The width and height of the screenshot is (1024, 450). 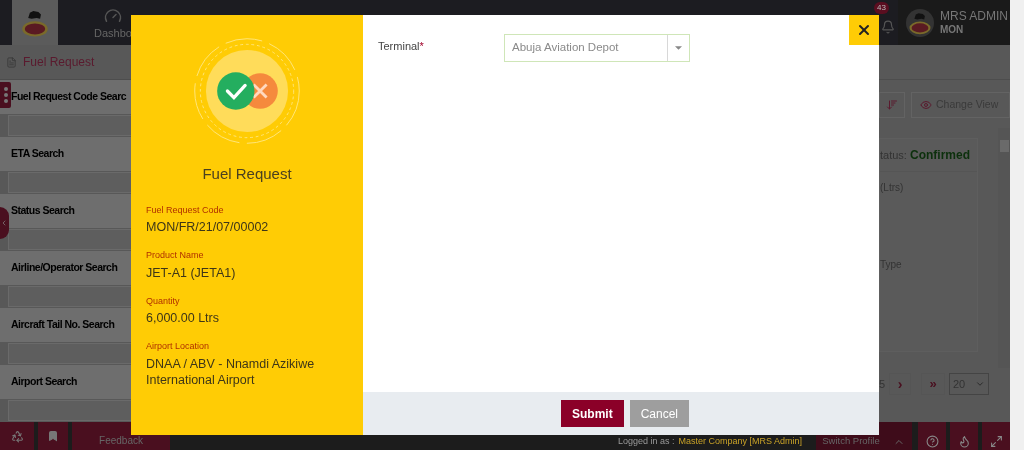 I want to click on recycle-icon, so click(x=17, y=436).